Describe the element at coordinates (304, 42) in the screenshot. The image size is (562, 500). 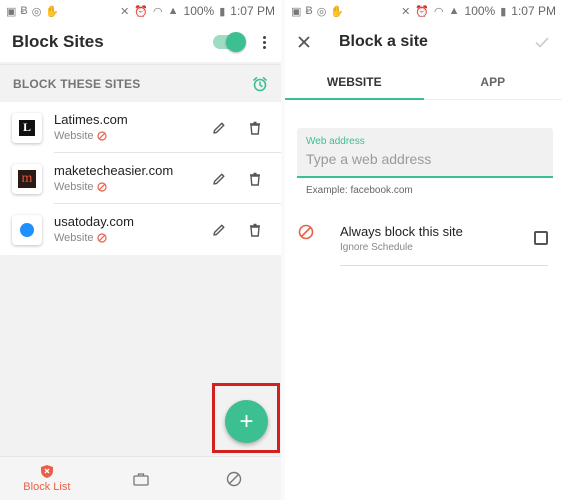
I see `close-icon` at that location.